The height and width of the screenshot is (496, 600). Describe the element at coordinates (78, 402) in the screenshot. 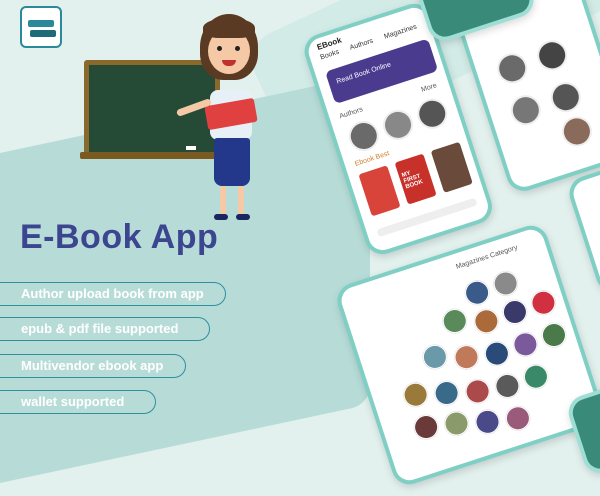

I see `feature-pill-wallet: wallet supported` at that location.